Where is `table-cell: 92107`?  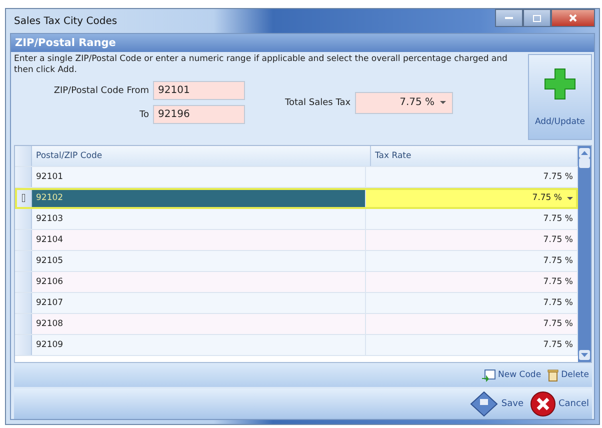
table-cell: 92107 is located at coordinates (199, 303).